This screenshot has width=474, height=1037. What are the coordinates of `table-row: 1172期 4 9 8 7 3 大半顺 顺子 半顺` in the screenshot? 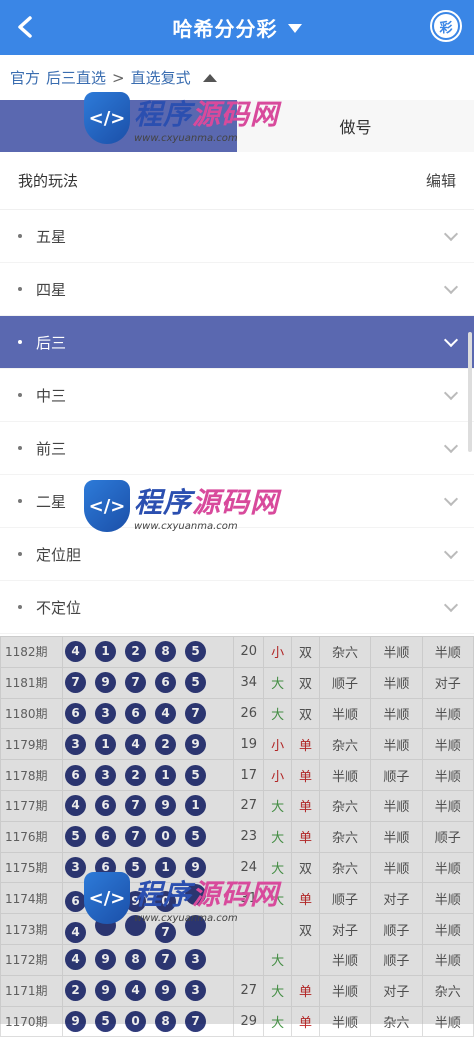 It's located at (237, 959).